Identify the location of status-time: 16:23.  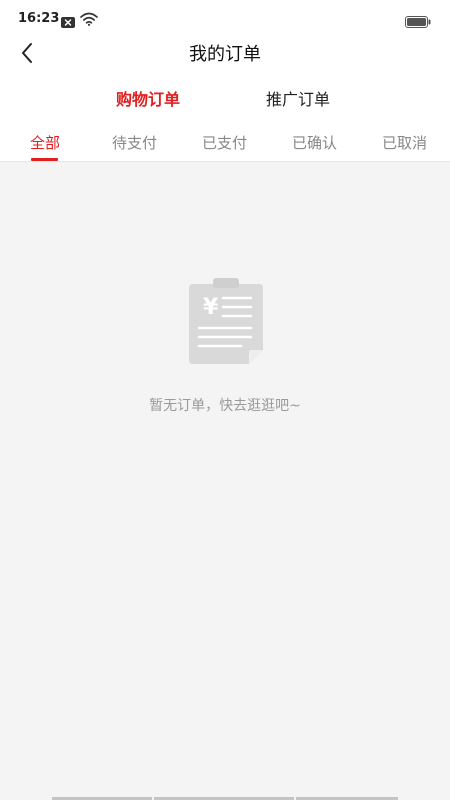
(39, 18).